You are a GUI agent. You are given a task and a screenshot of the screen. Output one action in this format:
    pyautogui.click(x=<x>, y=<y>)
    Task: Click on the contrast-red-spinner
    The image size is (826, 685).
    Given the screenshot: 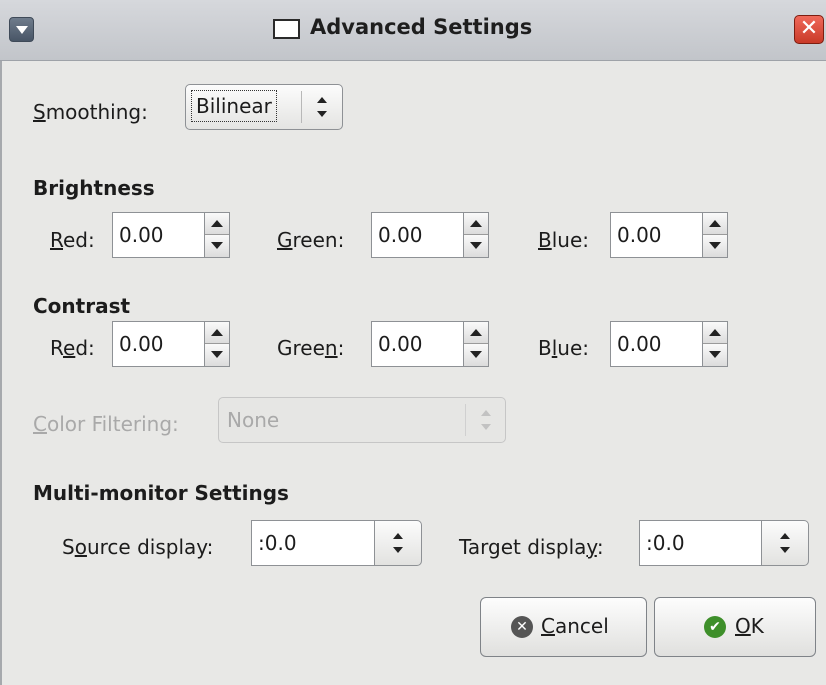 What is the action you would take?
    pyautogui.click(x=217, y=344)
    